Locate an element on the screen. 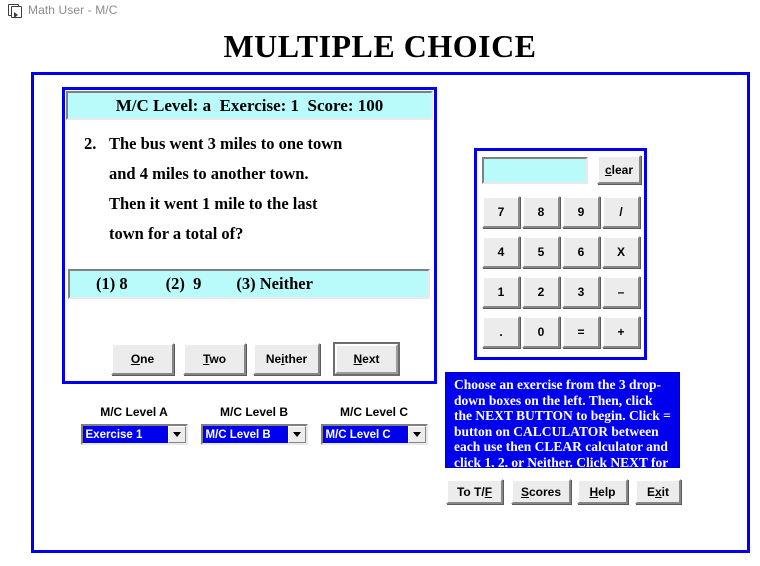 Image resolution: width=760 pixels, height=566 pixels. scores-button: Scores is located at coordinates (541, 491).